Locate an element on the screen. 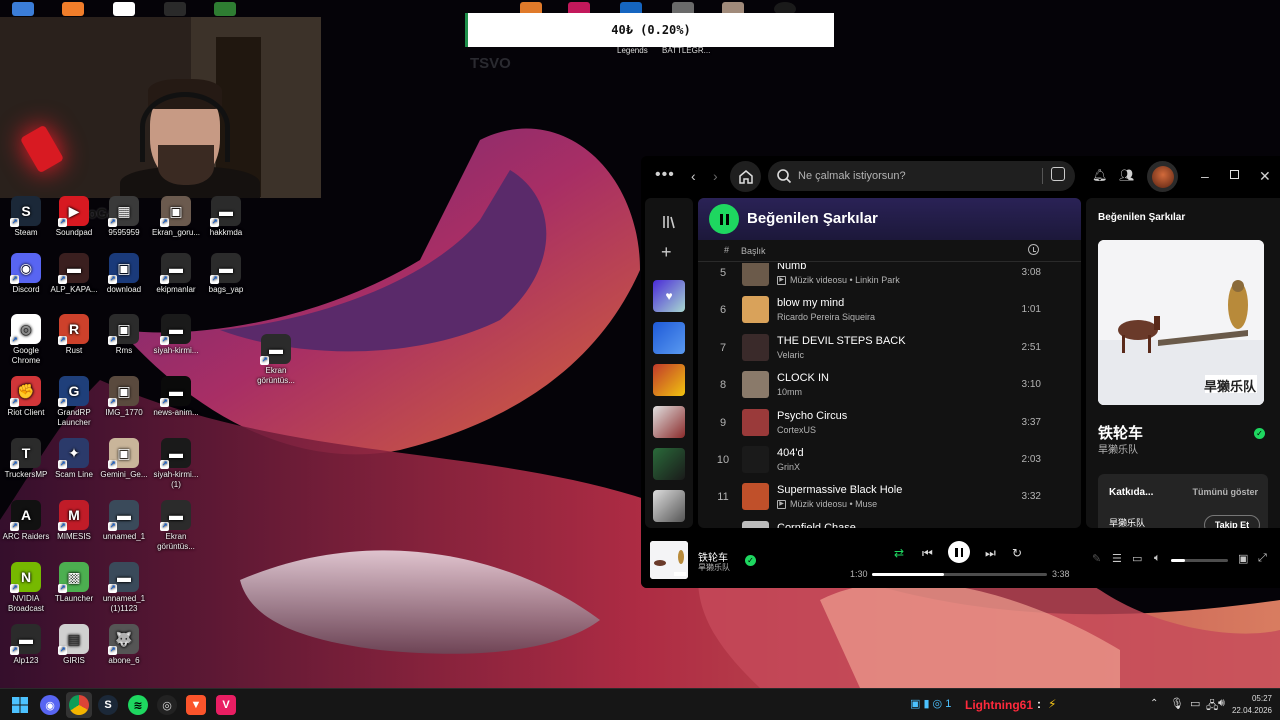 The image size is (1280, 720). library-icon is located at coordinates (669, 222).